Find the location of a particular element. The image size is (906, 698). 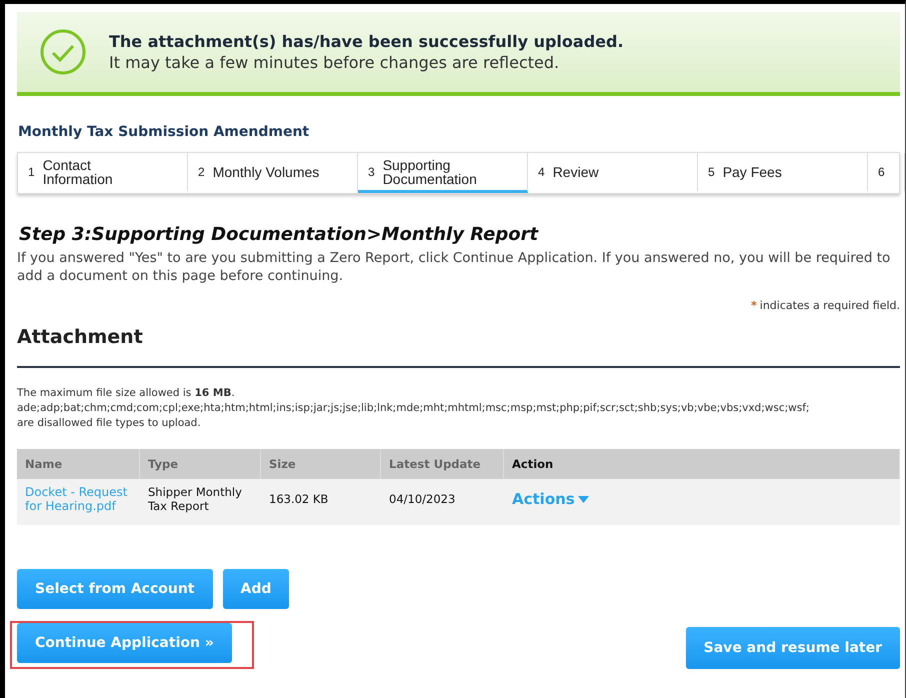

required-mark: * is located at coordinates (754, 305).